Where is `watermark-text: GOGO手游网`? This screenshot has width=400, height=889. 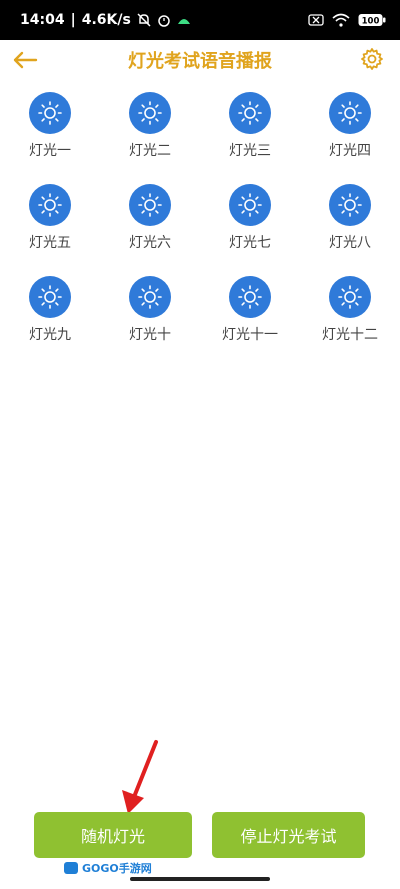 watermark-text: GOGO手游网 is located at coordinates (117, 868).